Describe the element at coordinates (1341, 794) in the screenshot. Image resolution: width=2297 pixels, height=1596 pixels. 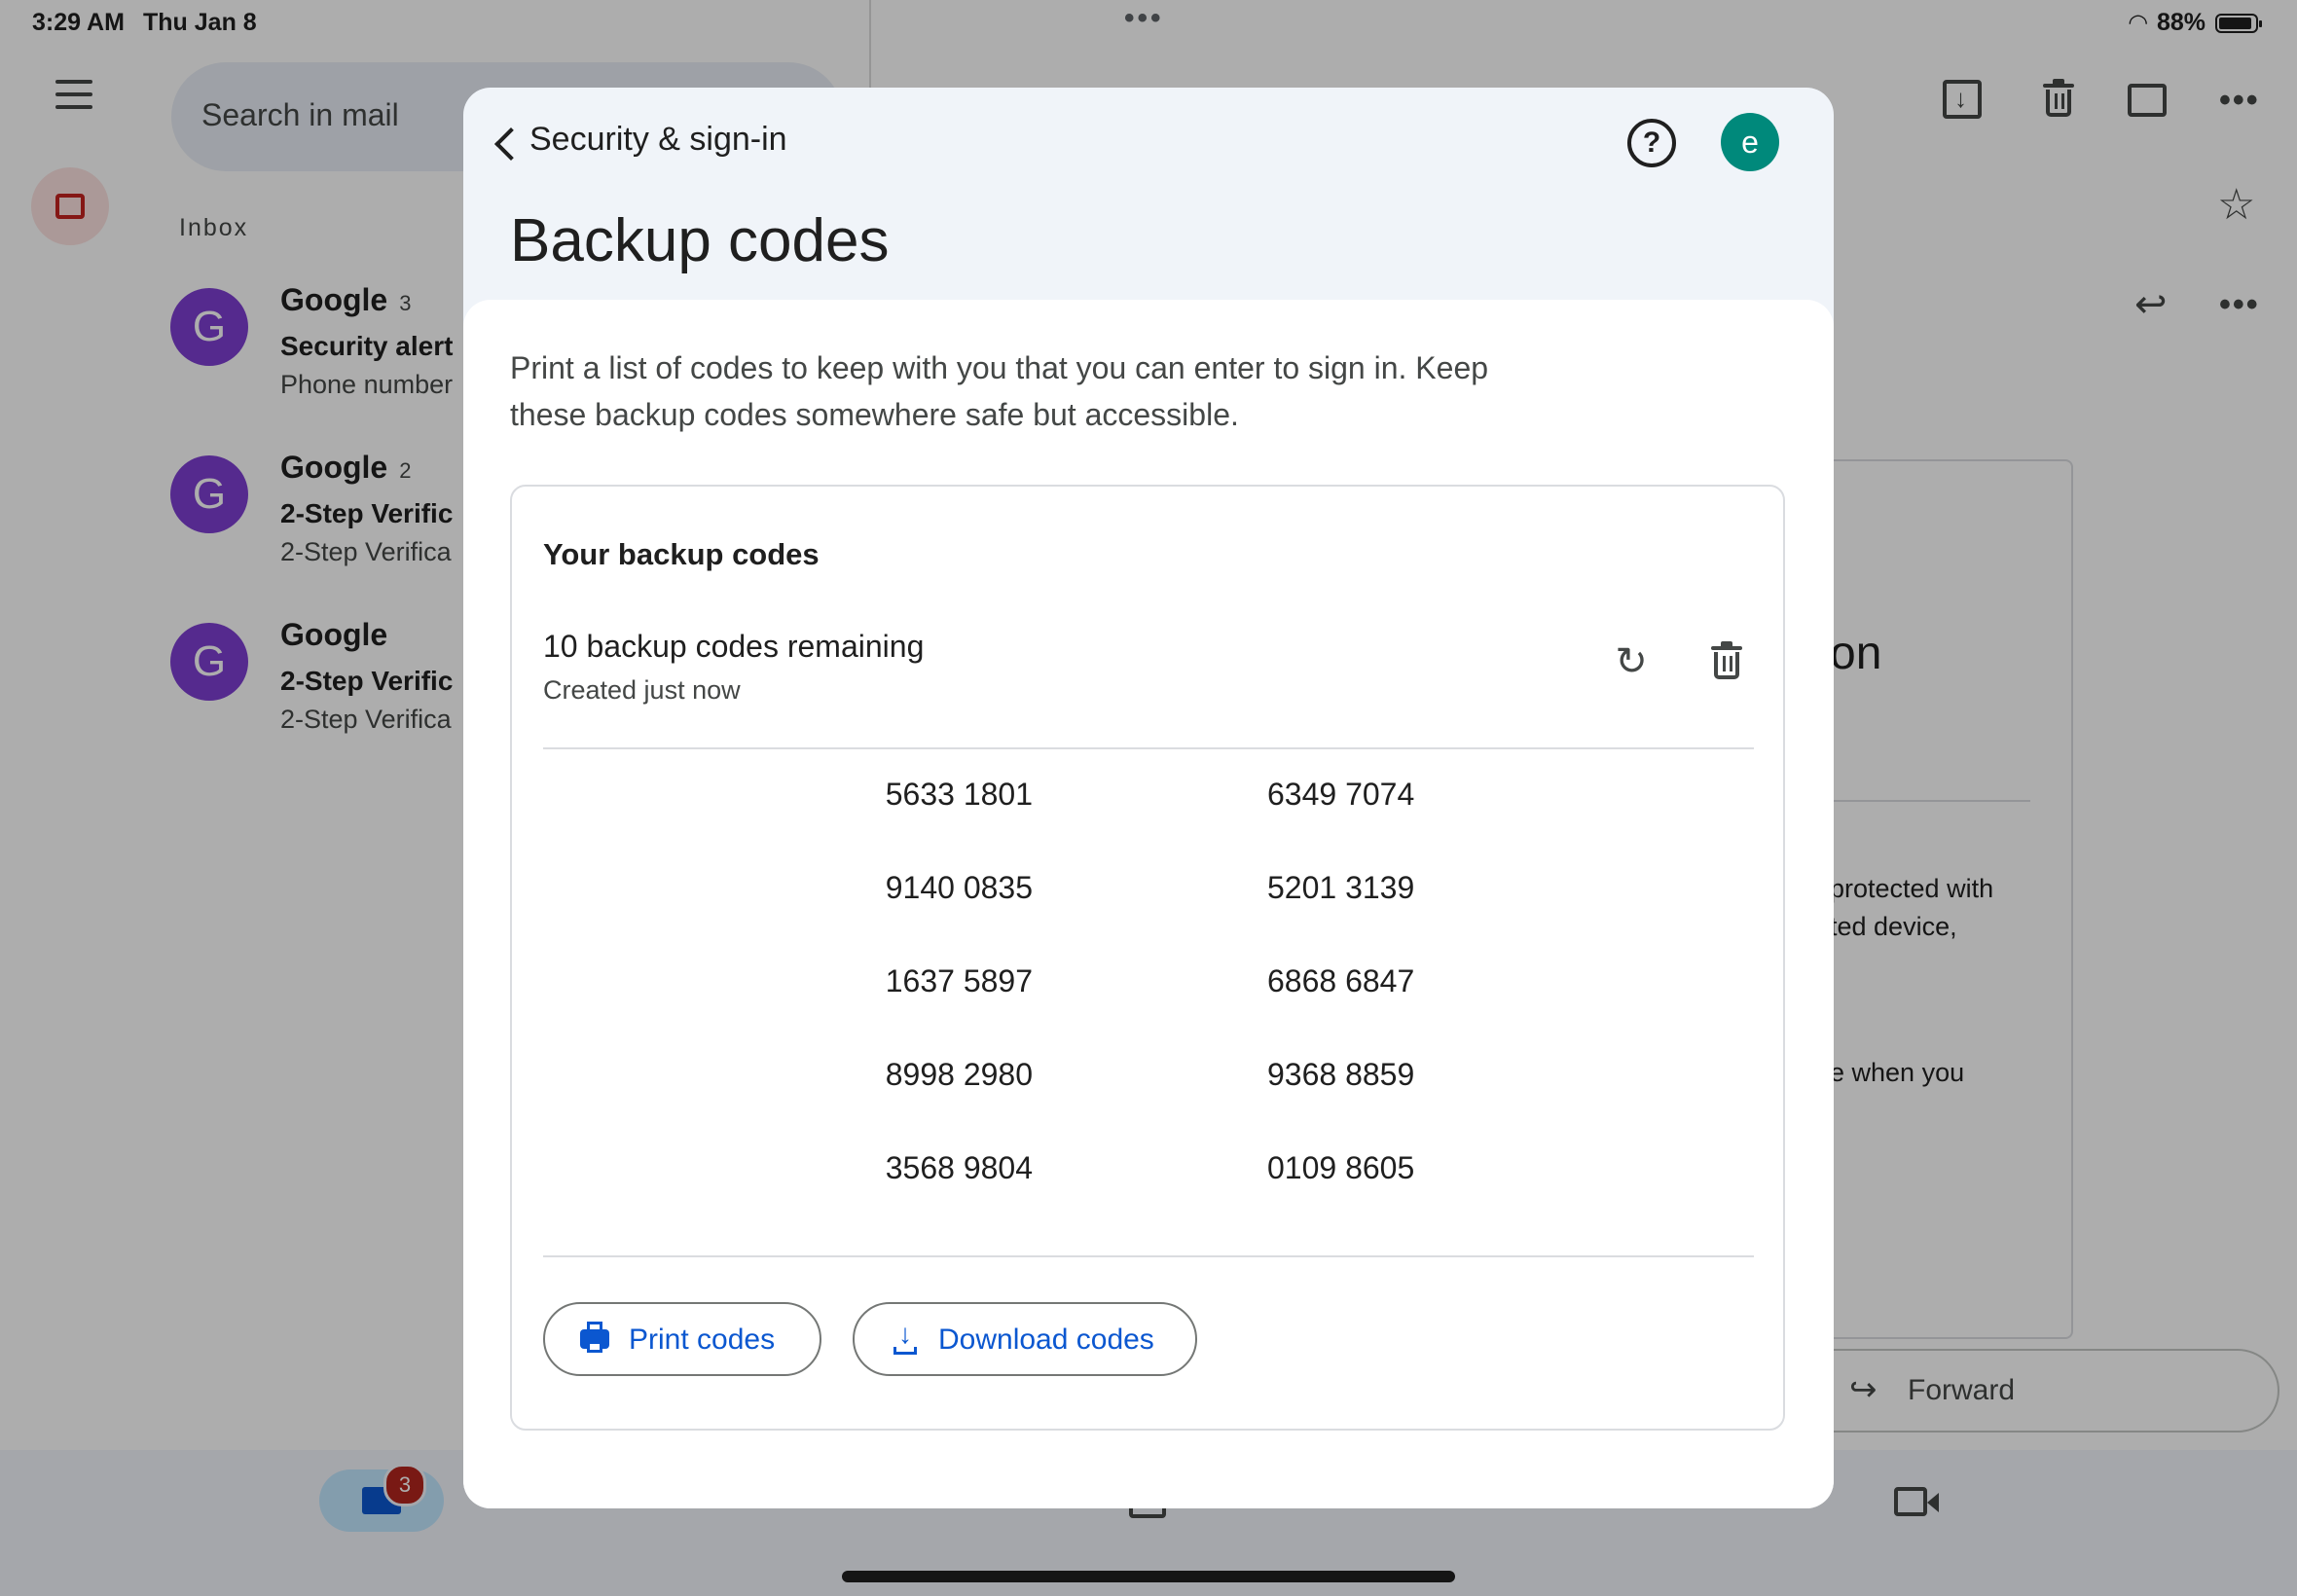
I see `backup-code: 6349 7074` at that location.